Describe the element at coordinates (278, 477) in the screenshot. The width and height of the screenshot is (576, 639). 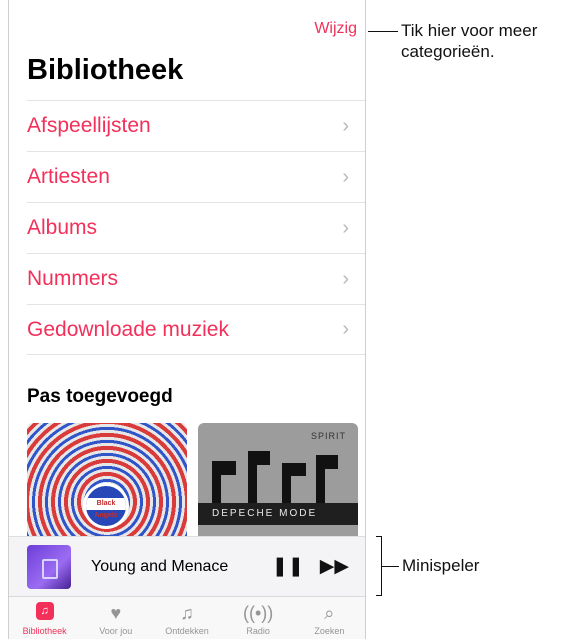
I see `flags-artwork` at that location.